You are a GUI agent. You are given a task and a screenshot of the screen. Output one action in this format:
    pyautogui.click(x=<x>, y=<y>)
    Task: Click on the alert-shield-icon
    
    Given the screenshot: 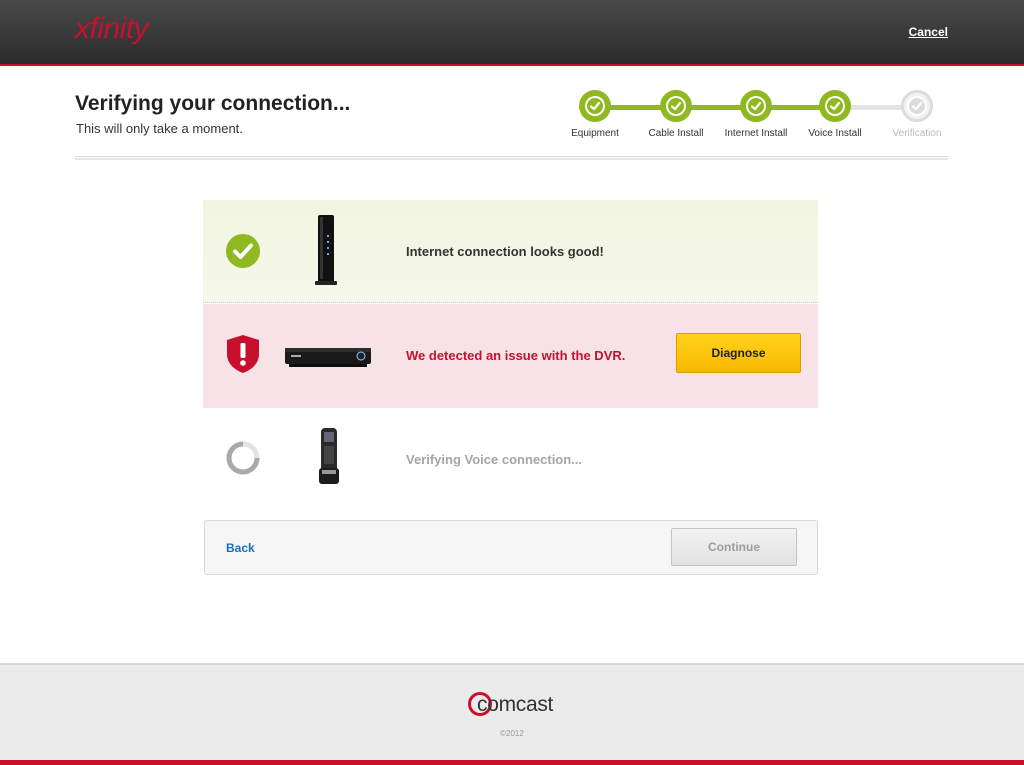 What is the action you would take?
    pyautogui.click(x=243, y=354)
    